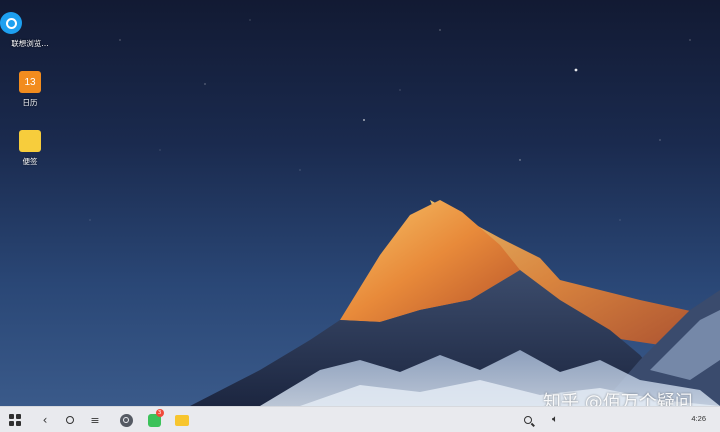  Describe the element at coordinates (30, 141) in the screenshot. I see `notes-icon` at that location.